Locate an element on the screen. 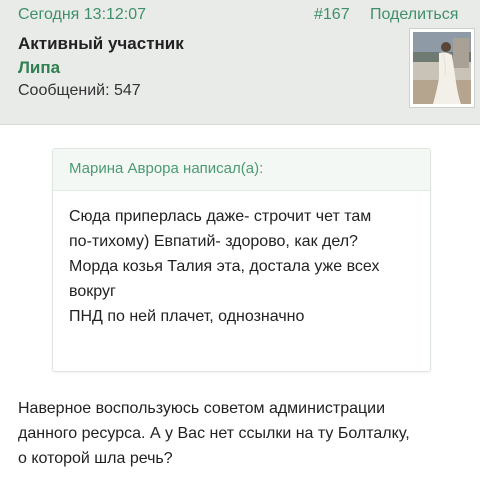 The image size is (480, 486). quote-line: ПНД по ней плачет, однозначно is located at coordinates (187, 316).